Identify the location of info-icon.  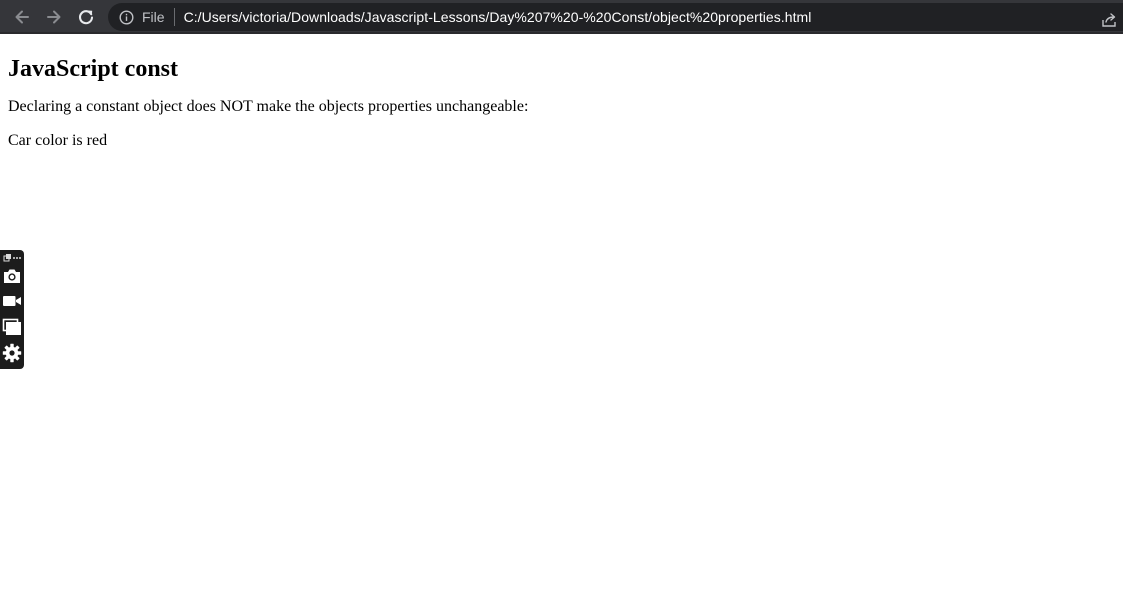
(126, 17).